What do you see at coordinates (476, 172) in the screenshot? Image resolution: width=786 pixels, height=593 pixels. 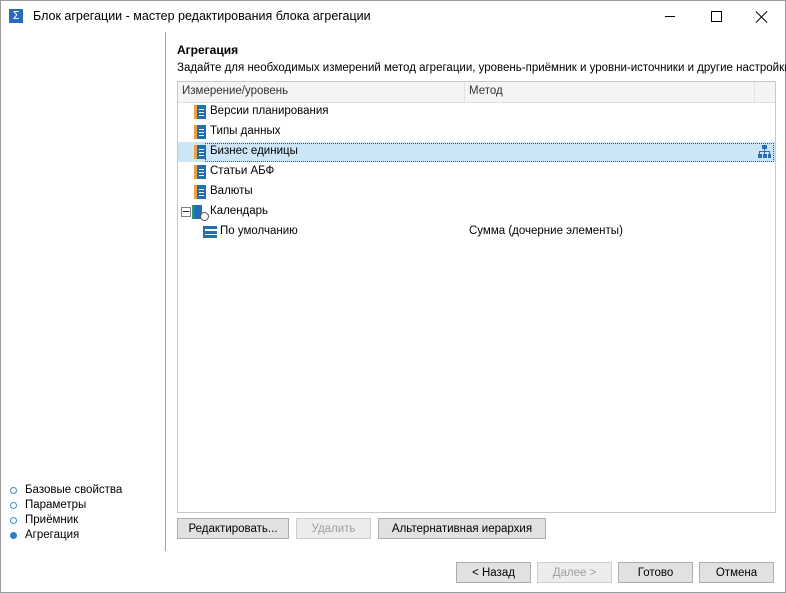 I see `tree-row-abf-items: Статьи АБФ` at bounding box center [476, 172].